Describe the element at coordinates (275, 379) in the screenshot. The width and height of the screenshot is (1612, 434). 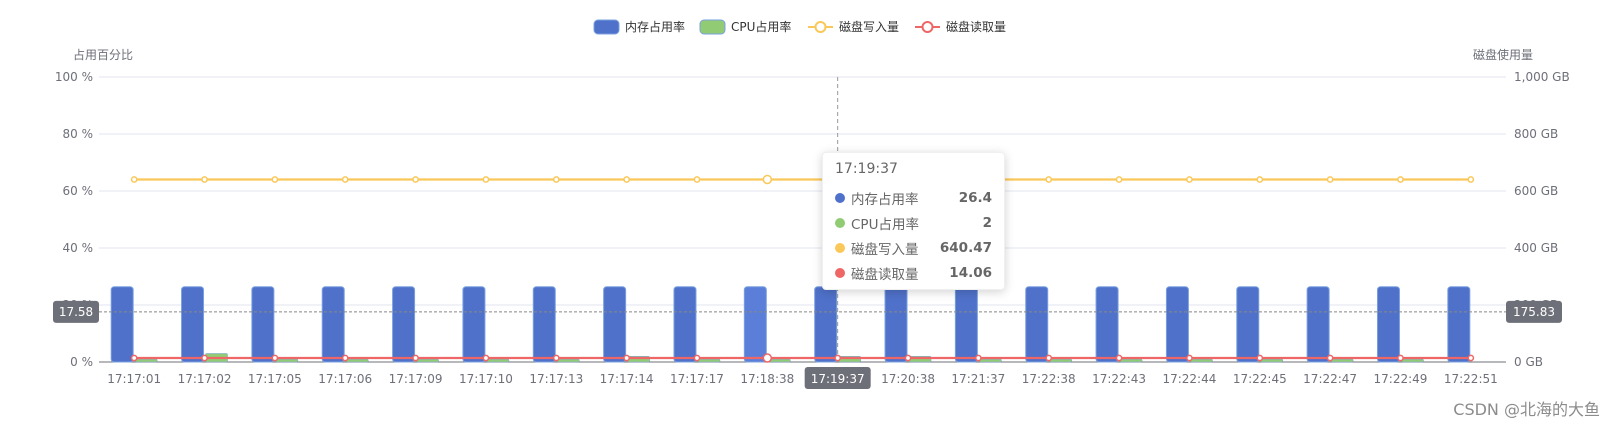
I see `x-tick-label: 17:17:05` at that location.